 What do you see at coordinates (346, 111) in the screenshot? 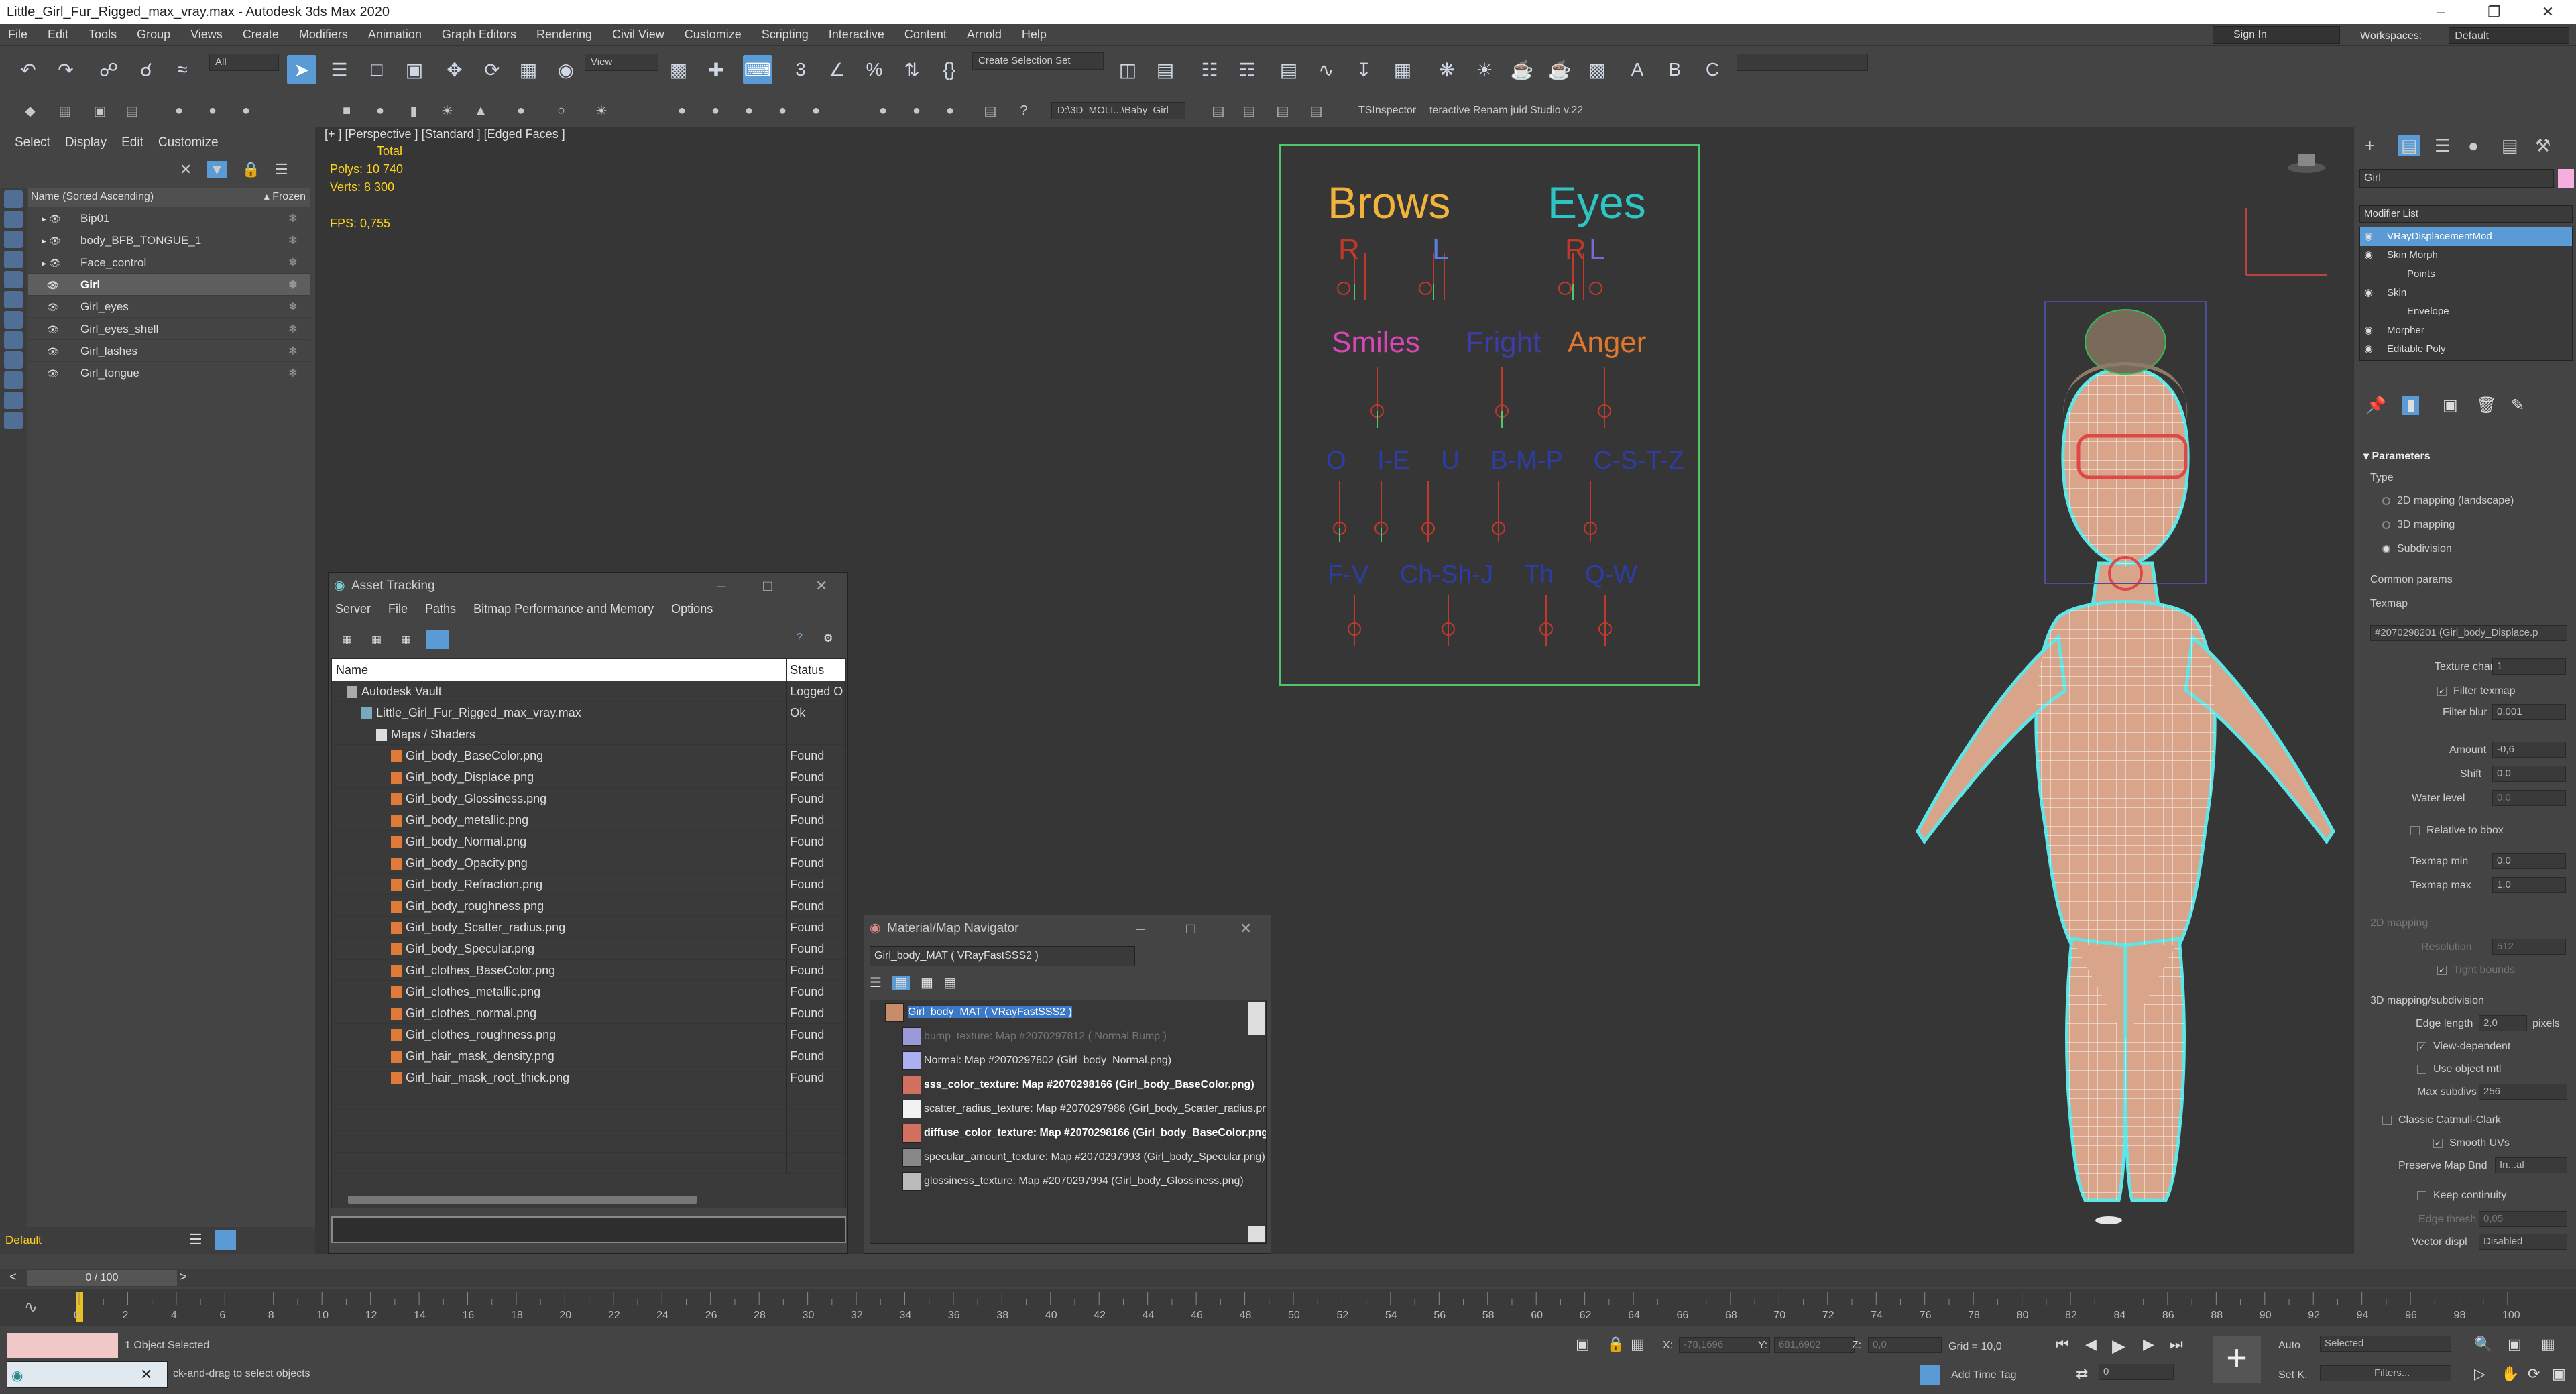
I see `box-icon: ■` at bounding box center [346, 111].